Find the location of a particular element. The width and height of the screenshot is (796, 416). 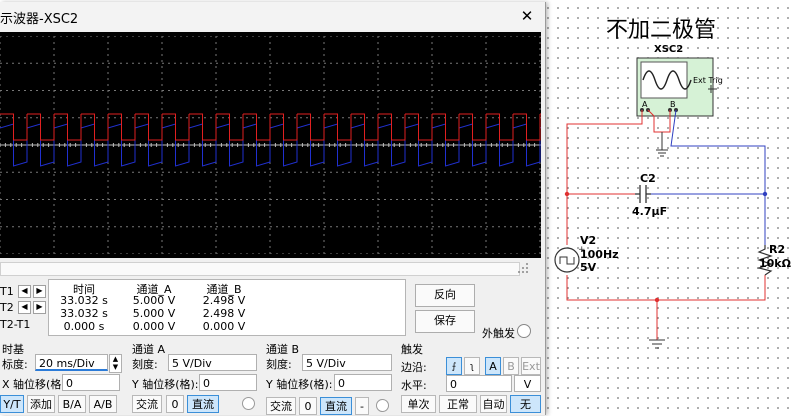

channel-a-dc-button: 直流 is located at coordinates (203, 404).